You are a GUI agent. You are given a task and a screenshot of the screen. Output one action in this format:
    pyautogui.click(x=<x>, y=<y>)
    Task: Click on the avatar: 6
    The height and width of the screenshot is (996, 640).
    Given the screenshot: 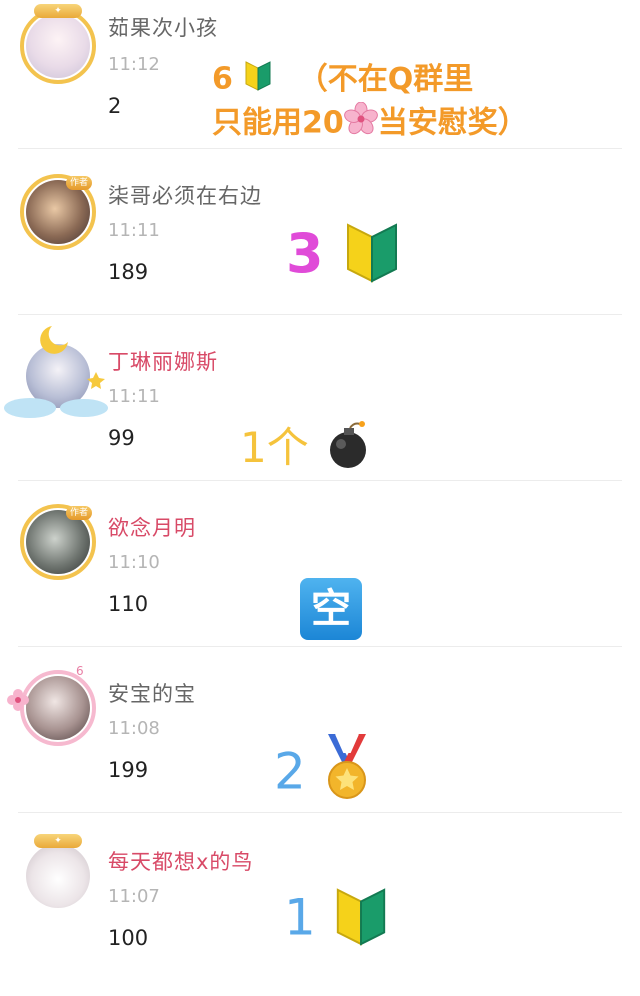 What is the action you would take?
    pyautogui.click(x=51, y=705)
    